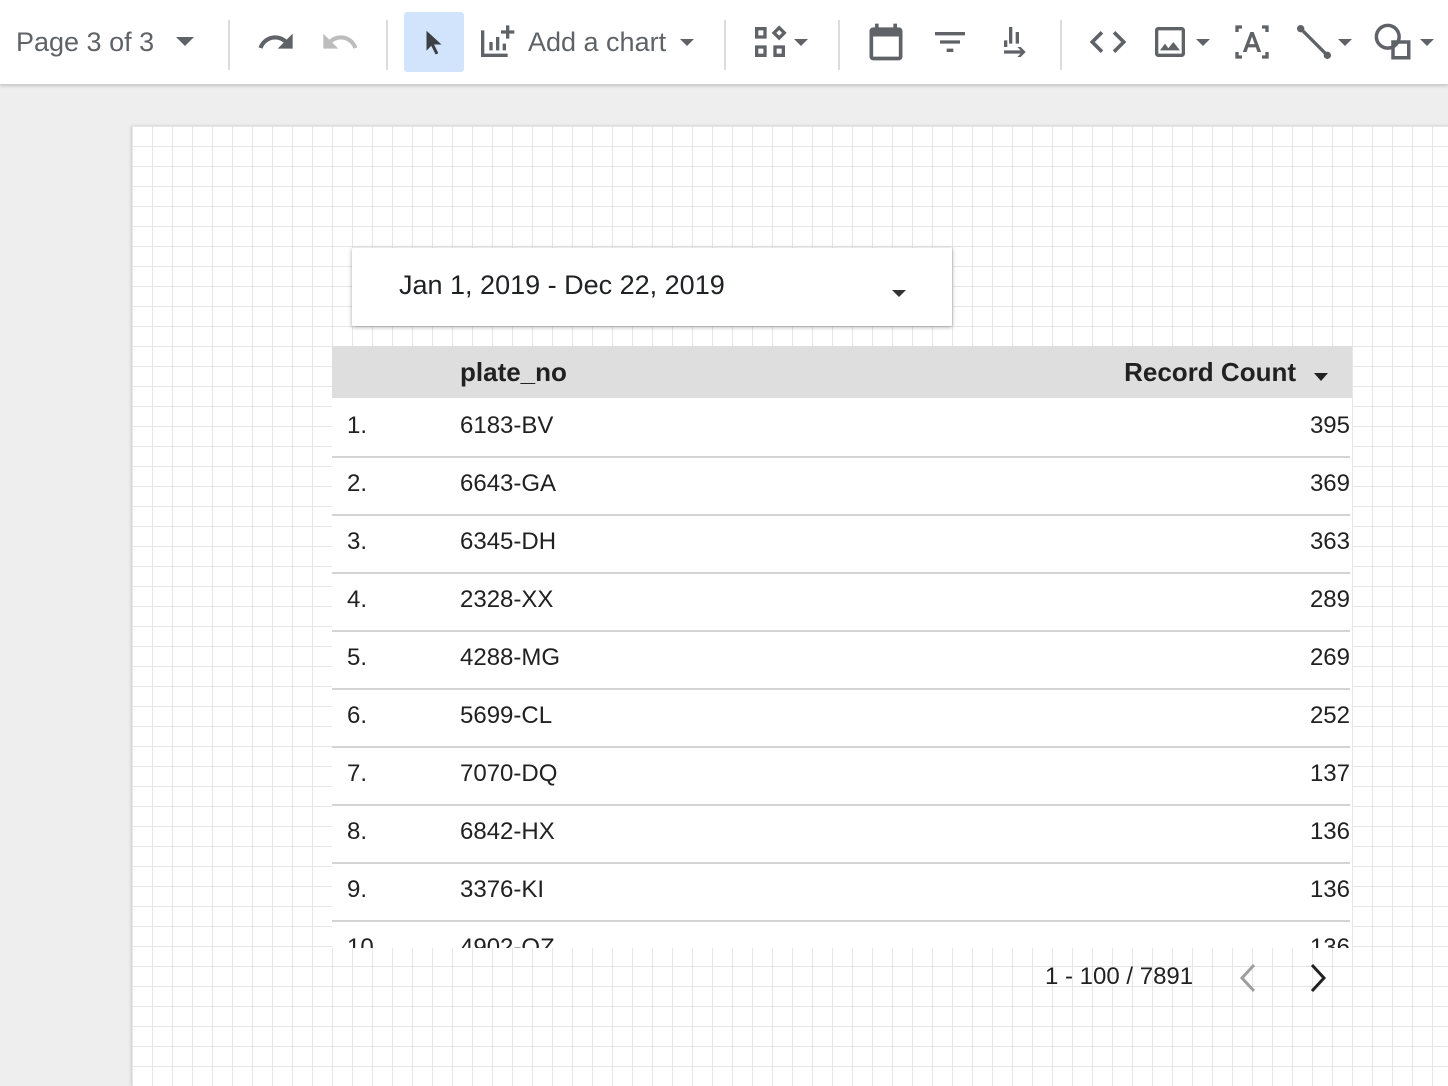  What do you see at coordinates (357, 831) in the screenshot?
I see `row-index: 8.` at bounding box center [357, 831].